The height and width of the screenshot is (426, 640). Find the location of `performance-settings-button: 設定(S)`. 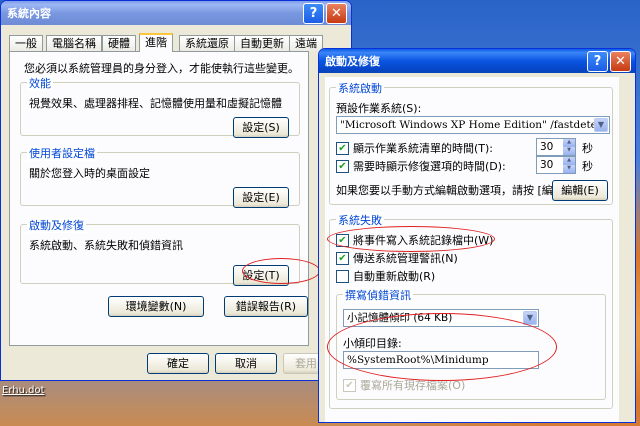

performance-settings-button: 設定(S) is located at coordinates (261, 127).